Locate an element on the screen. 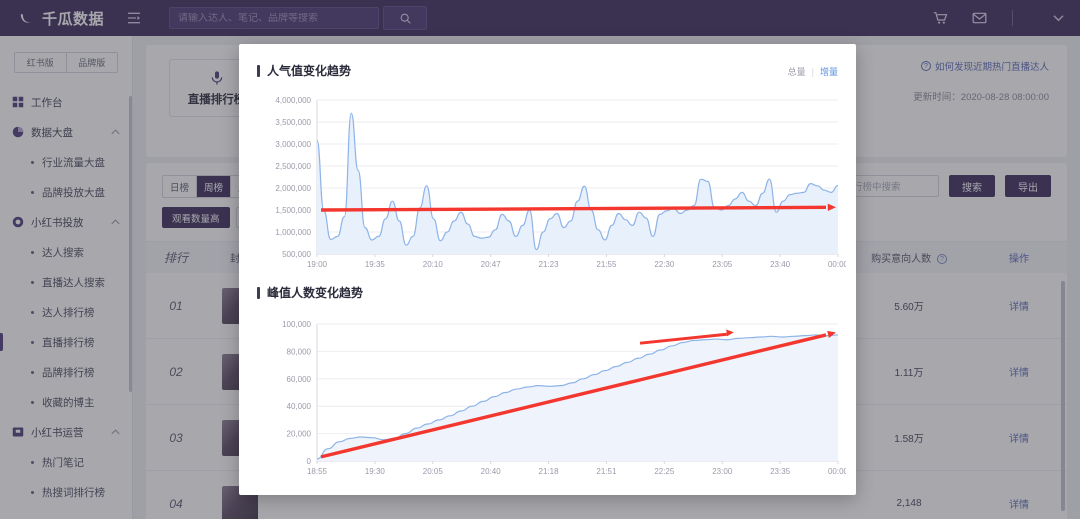 This screenshot has height=519, width=1080. svg-text: 3,000,000 is located at coordinates (293, 144).